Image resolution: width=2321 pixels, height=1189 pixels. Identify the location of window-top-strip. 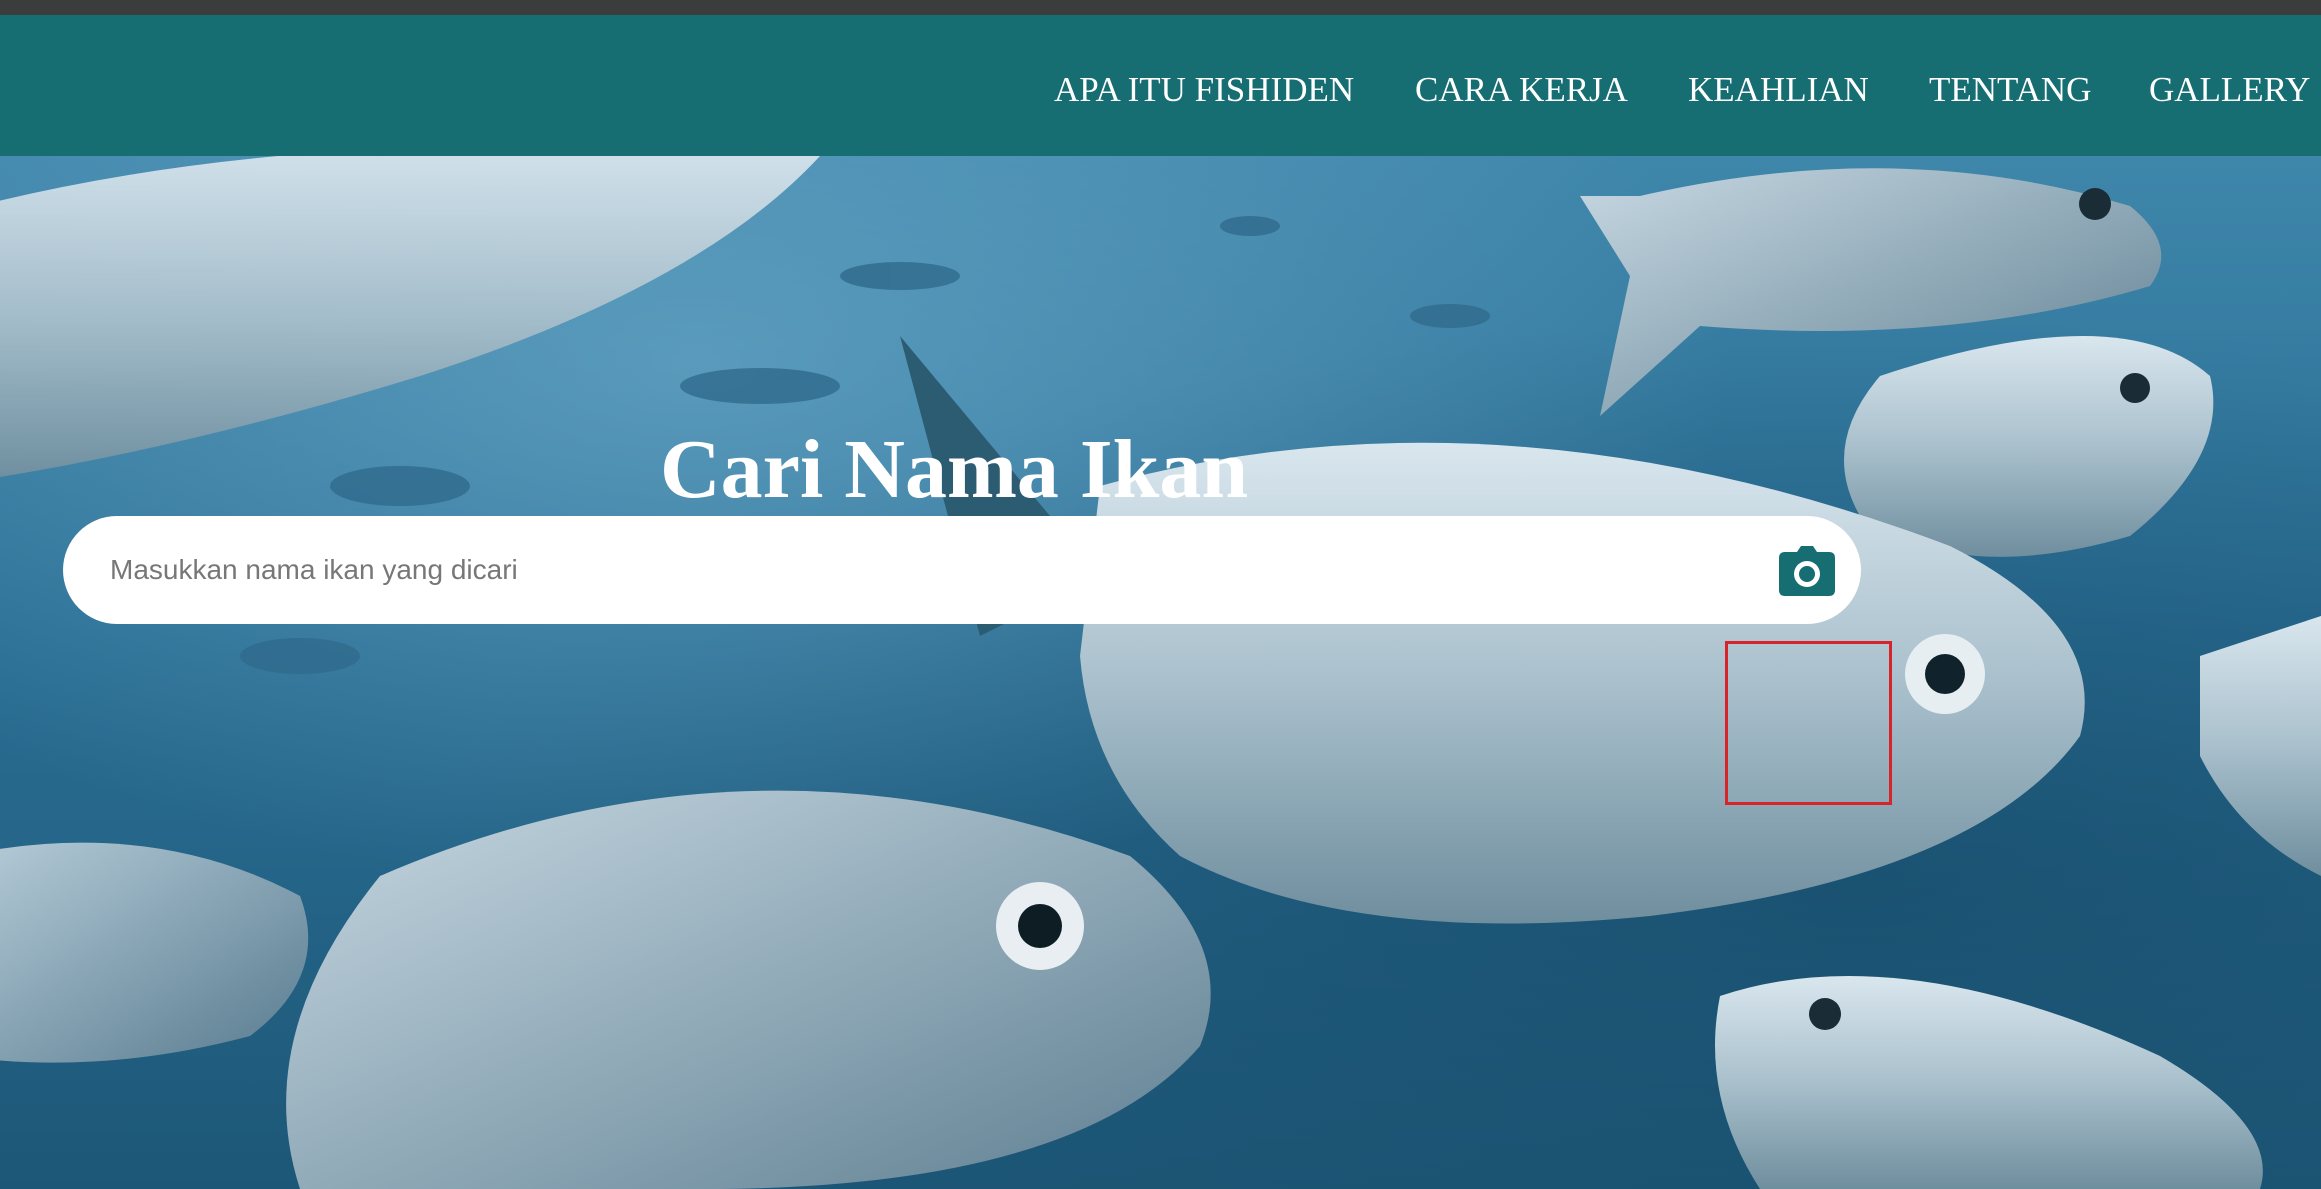
(1160, 7).